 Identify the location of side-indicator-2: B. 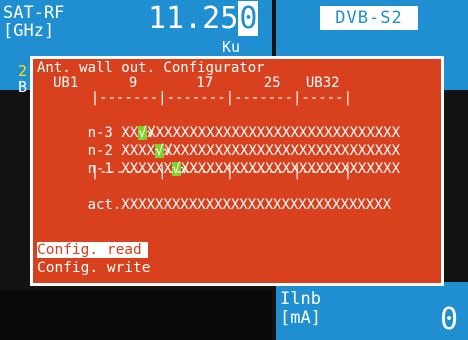
(23, 87).